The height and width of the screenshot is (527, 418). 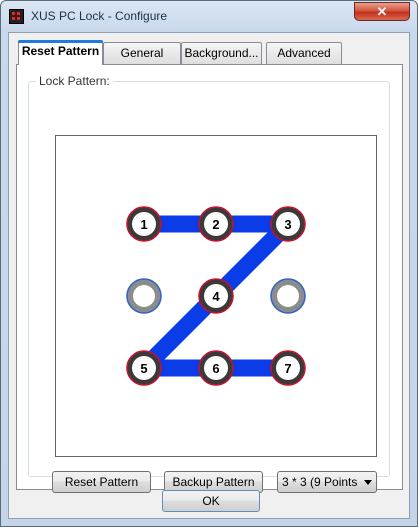 I want to click on close-button: ✕, so click(x=382, y=11).